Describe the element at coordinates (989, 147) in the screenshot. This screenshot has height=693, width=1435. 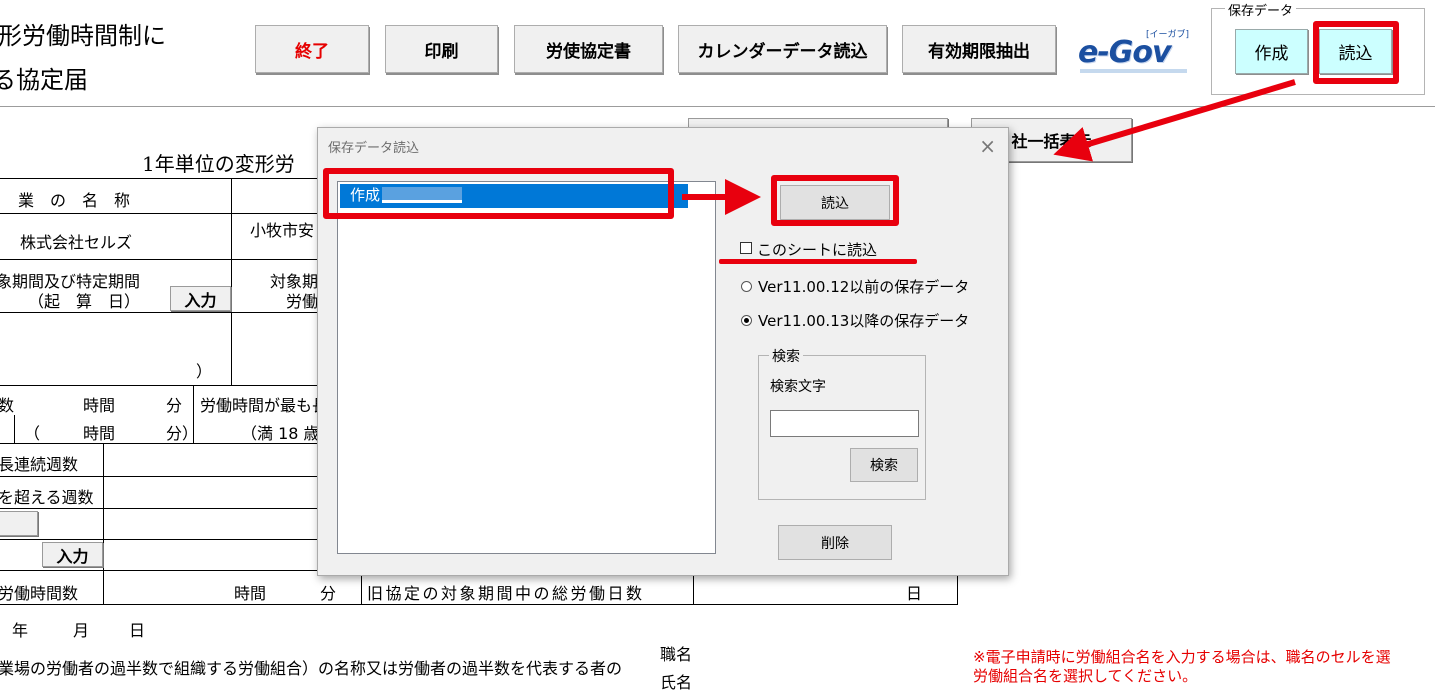
I see `annotation-arrows` at that location.